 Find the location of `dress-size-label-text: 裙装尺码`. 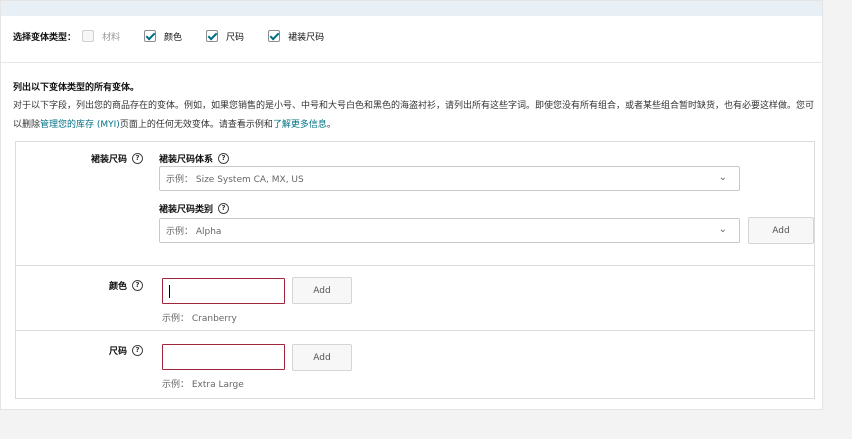

dress-size-label-text: 裙装尺码 is located at coordinates (108, 160).